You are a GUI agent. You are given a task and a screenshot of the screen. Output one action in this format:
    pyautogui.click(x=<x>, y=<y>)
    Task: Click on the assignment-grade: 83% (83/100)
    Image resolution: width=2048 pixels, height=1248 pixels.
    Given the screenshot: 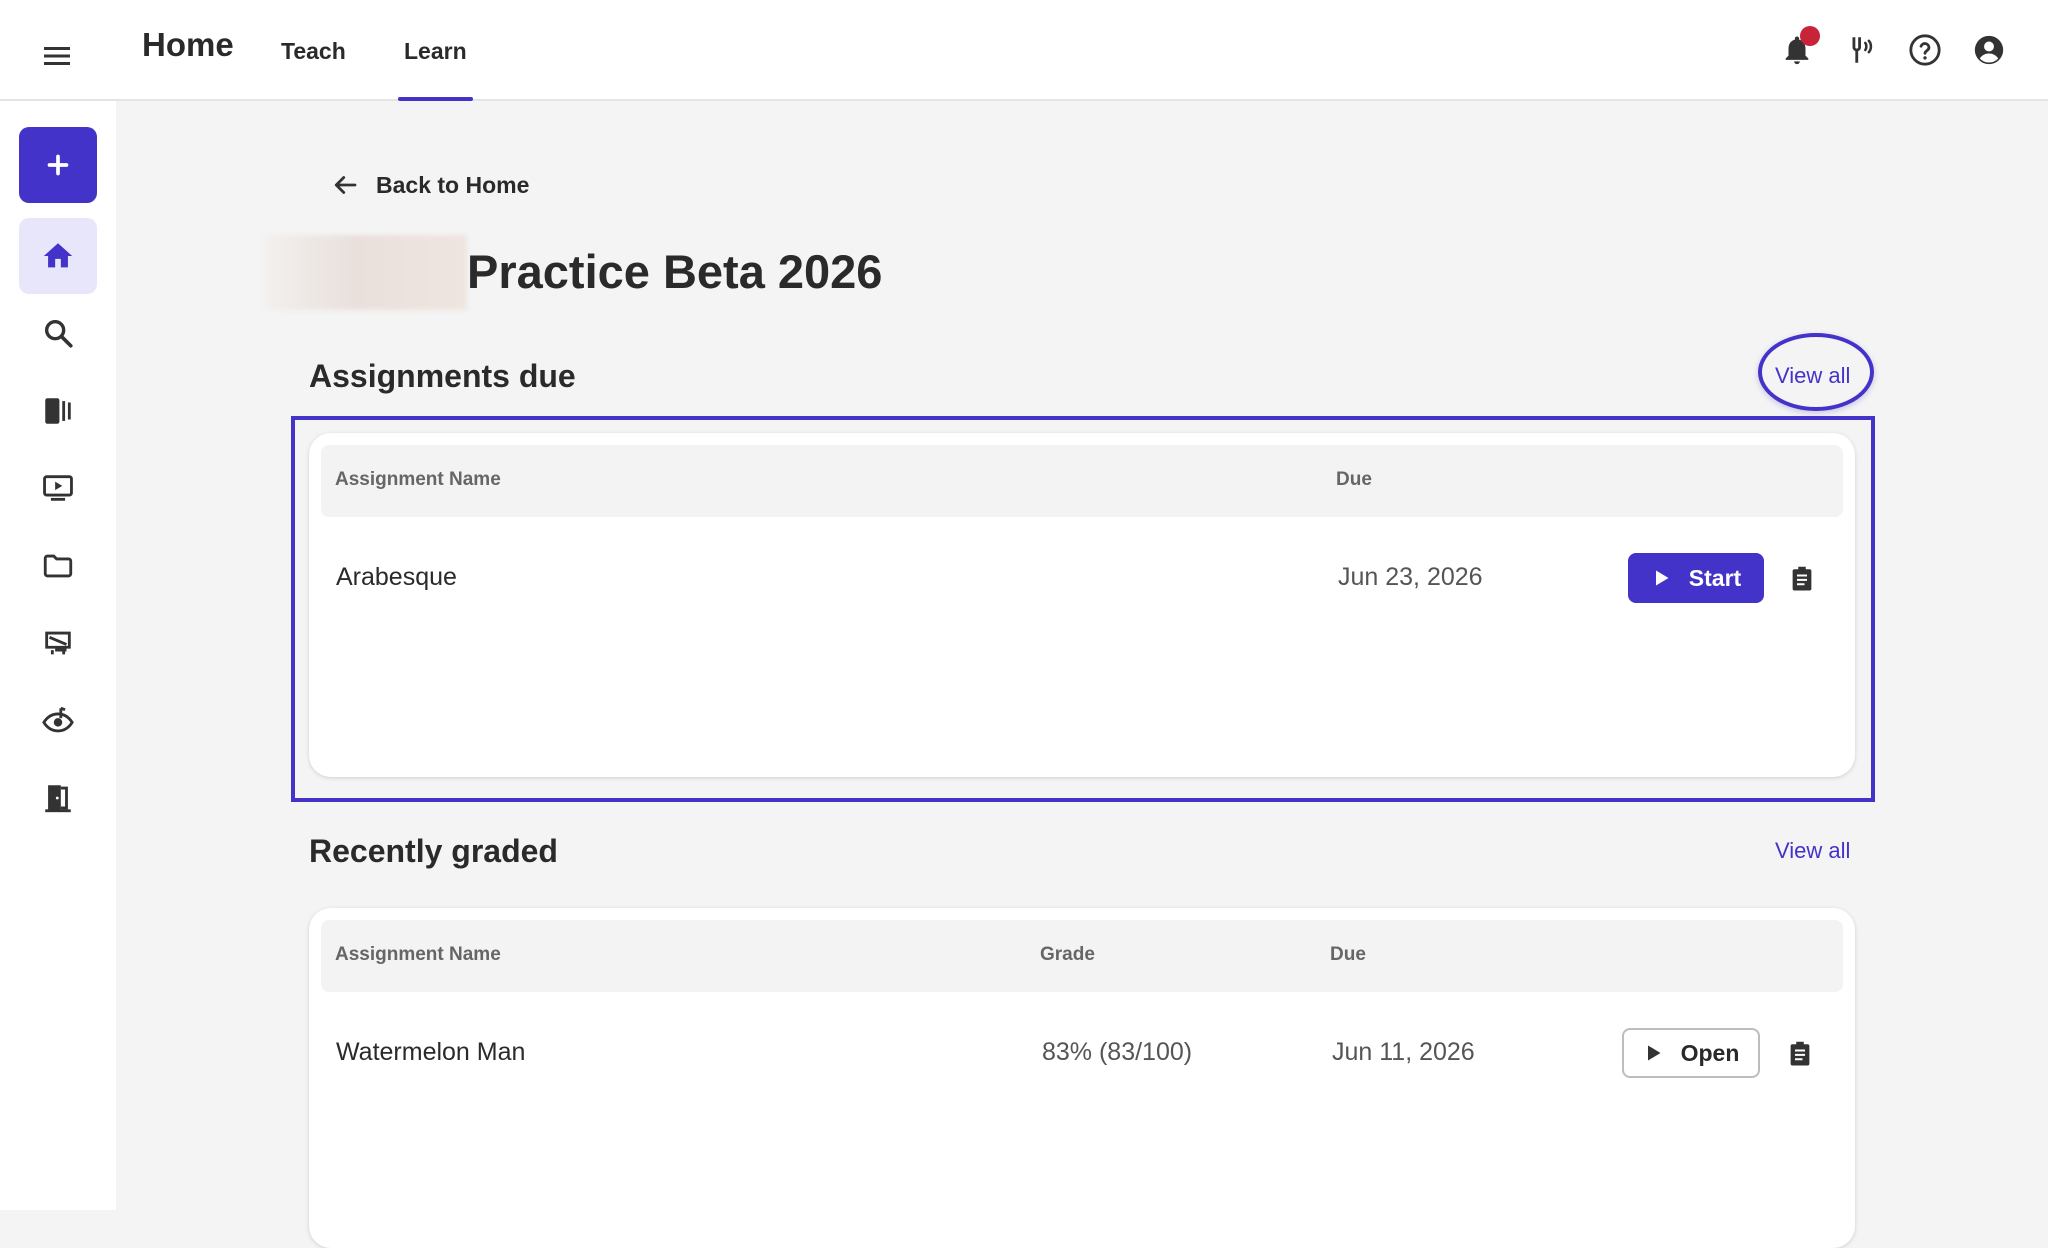 What is the action you would take?
    pyautogui.click(x=1117, y=1052)
    